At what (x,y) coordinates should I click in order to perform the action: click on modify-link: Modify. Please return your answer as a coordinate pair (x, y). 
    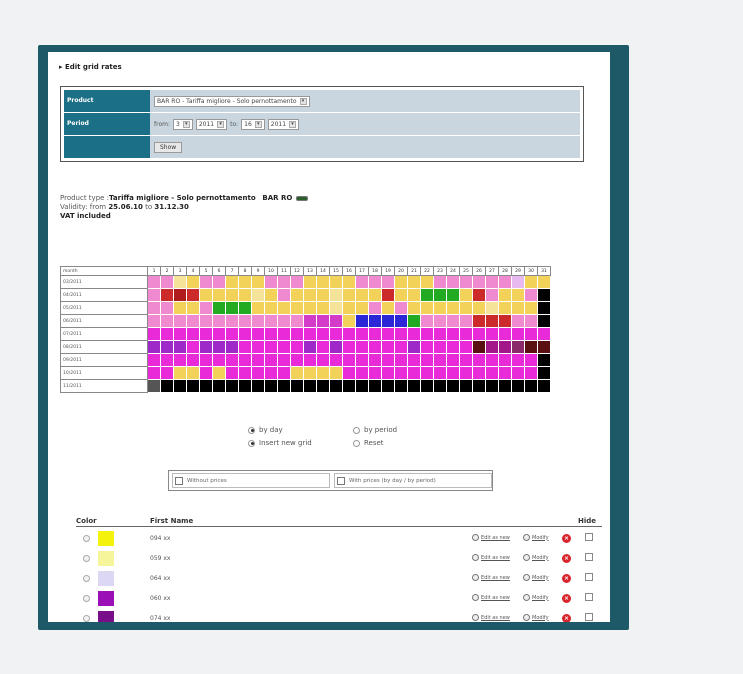
    Looking at the image, I should click on (536, 557).